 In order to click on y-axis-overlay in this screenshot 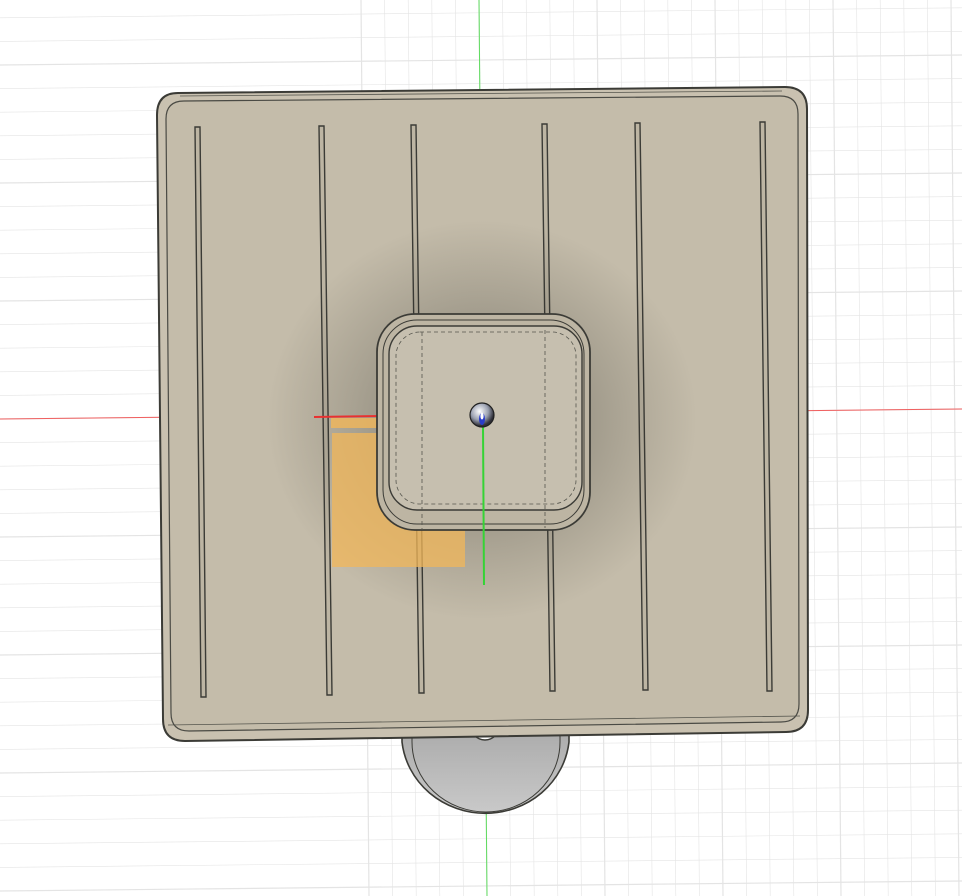, I will do `click(483, 505)`.